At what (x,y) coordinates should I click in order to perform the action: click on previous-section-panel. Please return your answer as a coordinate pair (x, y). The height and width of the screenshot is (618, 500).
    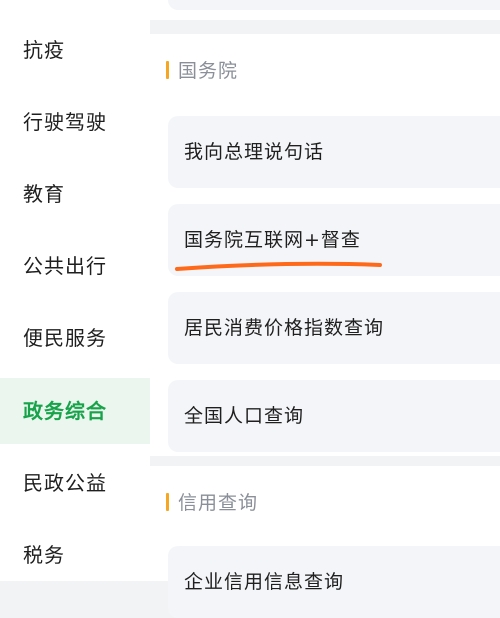
    Looking at the image, I should click on (325, 10).